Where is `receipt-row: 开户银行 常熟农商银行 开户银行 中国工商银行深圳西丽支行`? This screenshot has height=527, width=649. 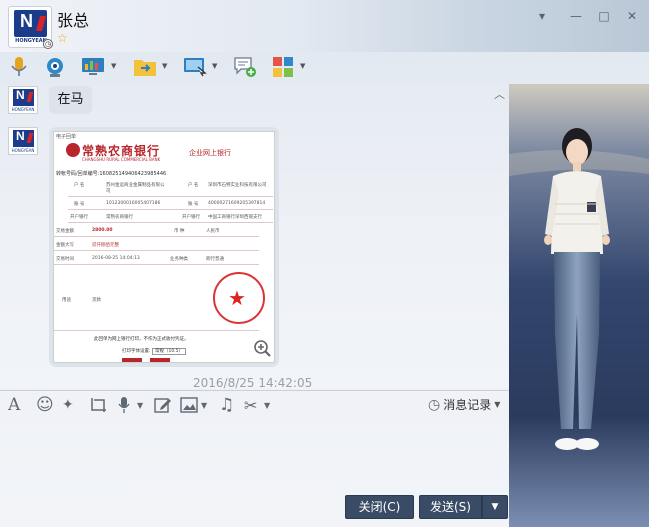 receipt-row: 开户银行 常熟农商银行 开户银行 中国工商银行深圳西丽支行 is located at coordinates (170, 217).